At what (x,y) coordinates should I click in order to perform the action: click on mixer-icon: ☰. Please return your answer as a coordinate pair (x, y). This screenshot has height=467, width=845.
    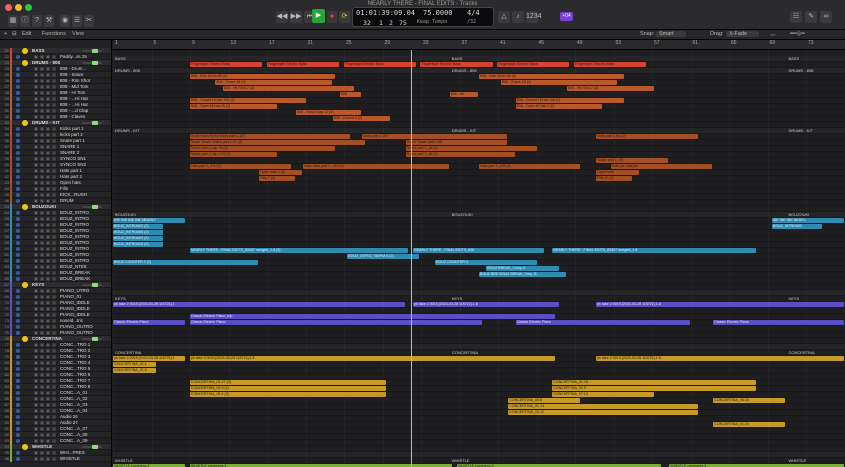
    Looking at the image, I should click on (77, 21).